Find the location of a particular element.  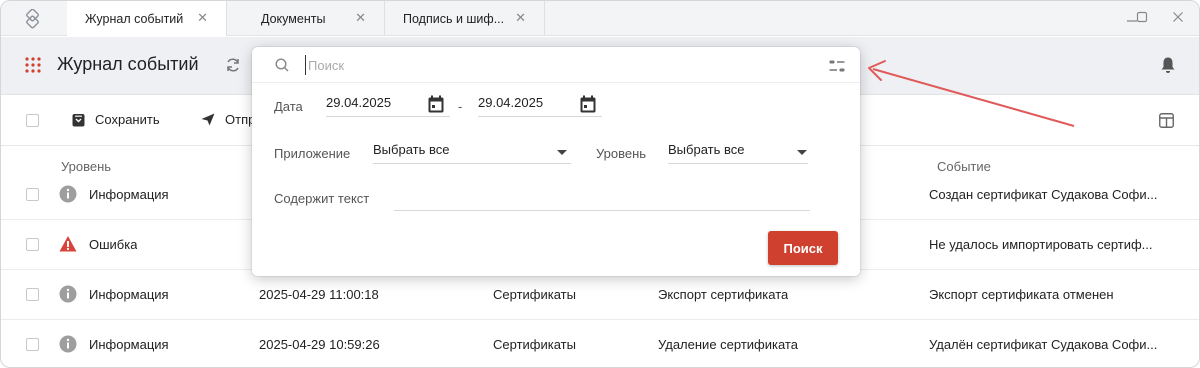

tab-label: Журнал событий is located at coordinates (134, 18).